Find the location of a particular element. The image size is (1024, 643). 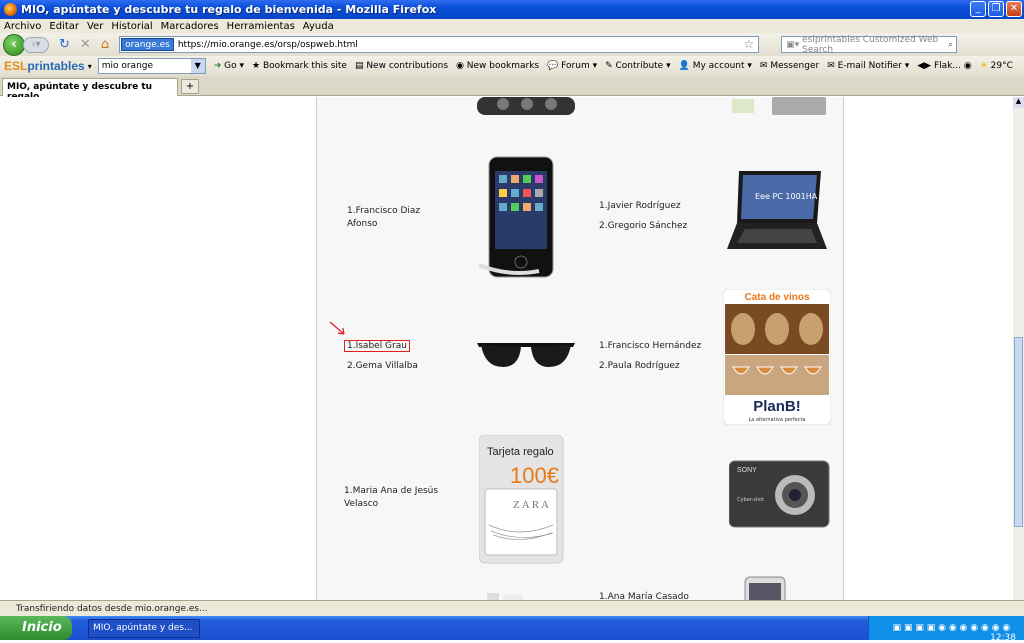

winner-name: 2.Gema Villalba is located at coordinates (382, 366).